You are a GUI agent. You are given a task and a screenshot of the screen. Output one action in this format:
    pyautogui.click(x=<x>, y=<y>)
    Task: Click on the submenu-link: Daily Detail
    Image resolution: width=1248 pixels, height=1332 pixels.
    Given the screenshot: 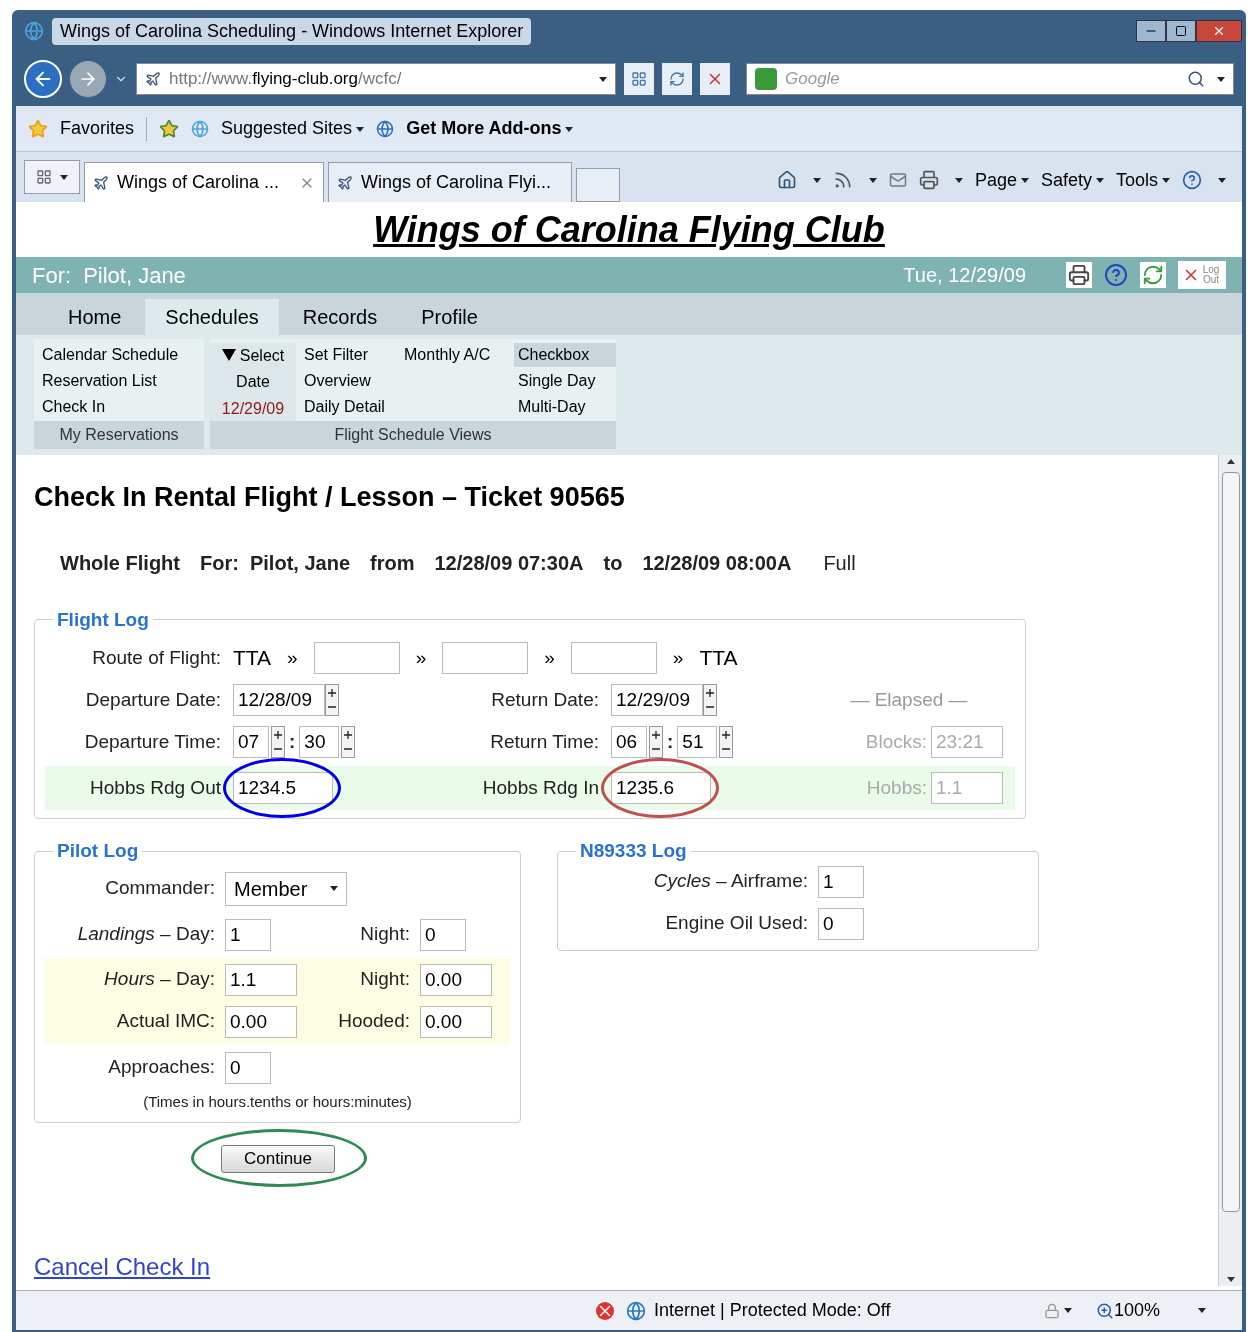 What is the action you would take?
    pyautogui.click(x=348, y=407)
    